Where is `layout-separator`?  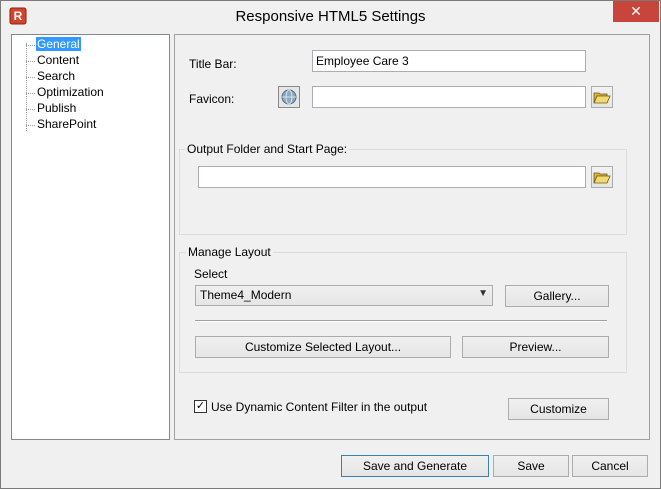
layout-separator is located at coordinates (401, 321).